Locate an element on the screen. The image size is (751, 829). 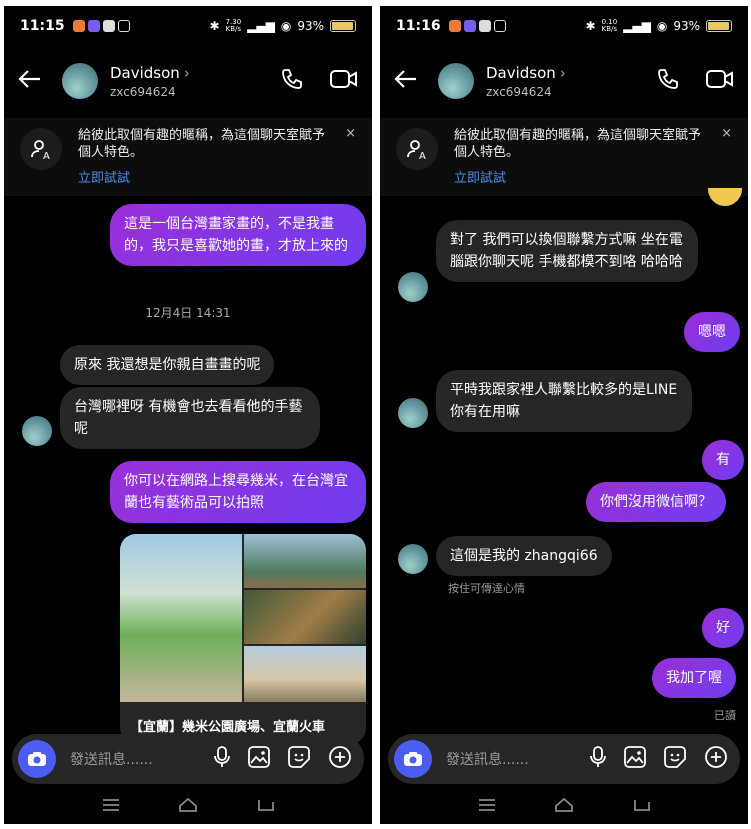
message-sent: 你們沒用微信啊？ is located at coordinates (656, 502).